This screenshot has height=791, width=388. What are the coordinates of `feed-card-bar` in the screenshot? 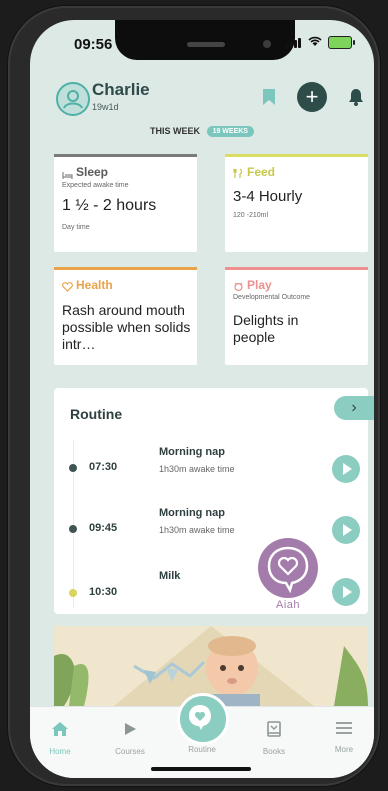 It's located at (296, 155).